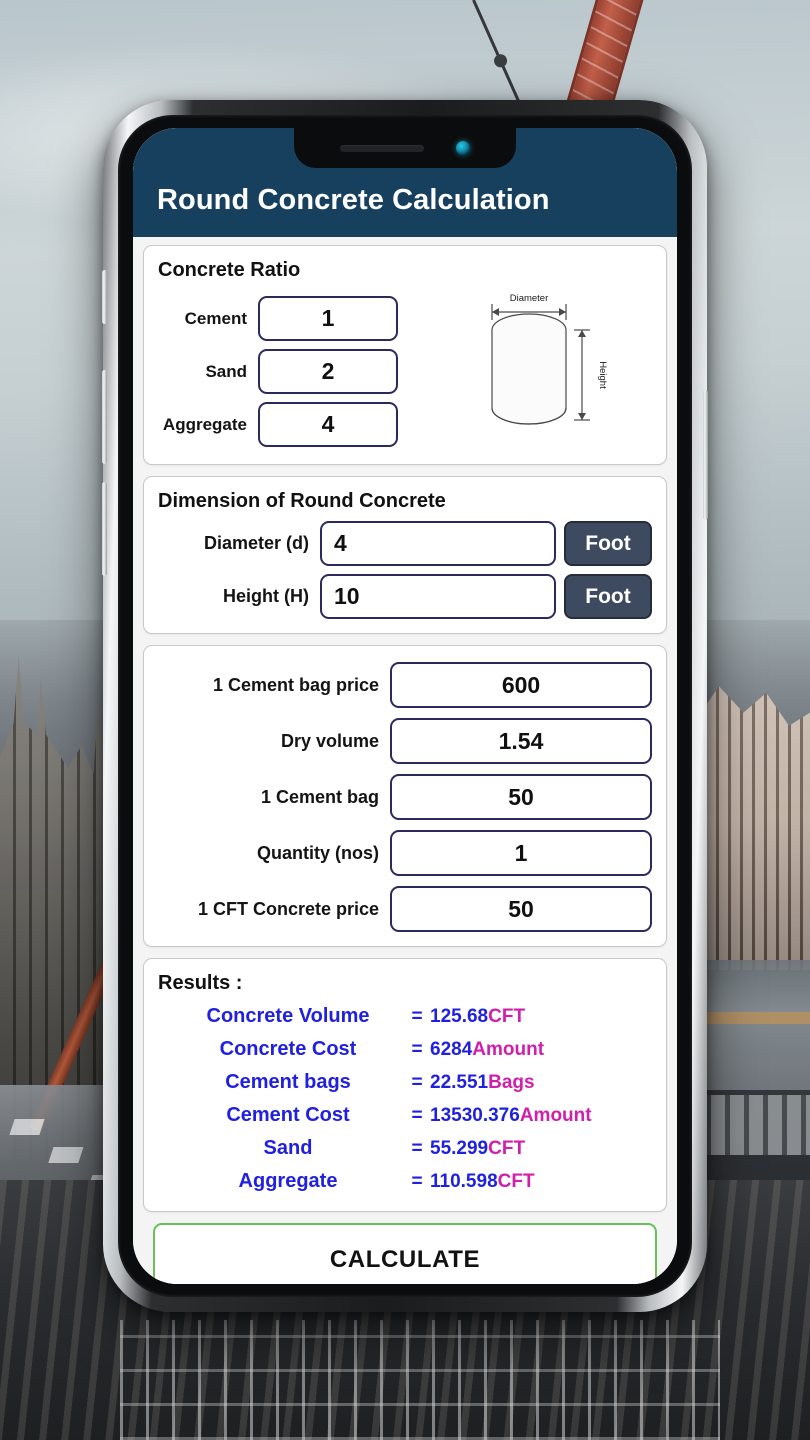 The image size is (810, 1440). I want to click on height-label: Height (H), so click(266, 596).